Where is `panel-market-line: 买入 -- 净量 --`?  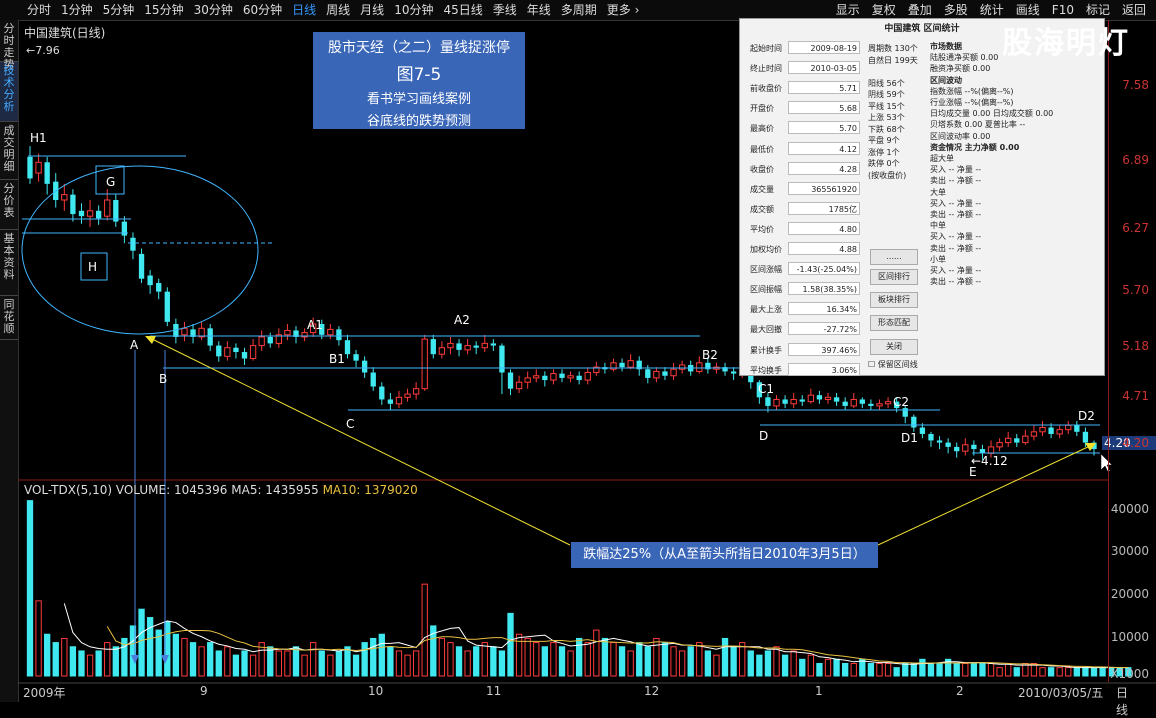 panel-market-line: 买入 -- 净量 -- is located at coordinates (956, 170).